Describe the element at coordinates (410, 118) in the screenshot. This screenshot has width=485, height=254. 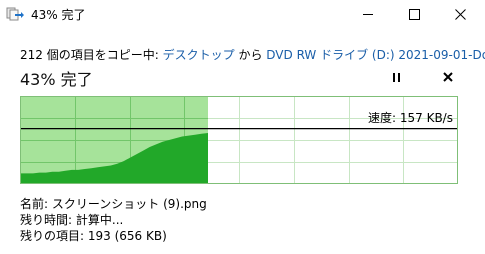
I see `speed-label: 速度: 157 KB/s` at that location.